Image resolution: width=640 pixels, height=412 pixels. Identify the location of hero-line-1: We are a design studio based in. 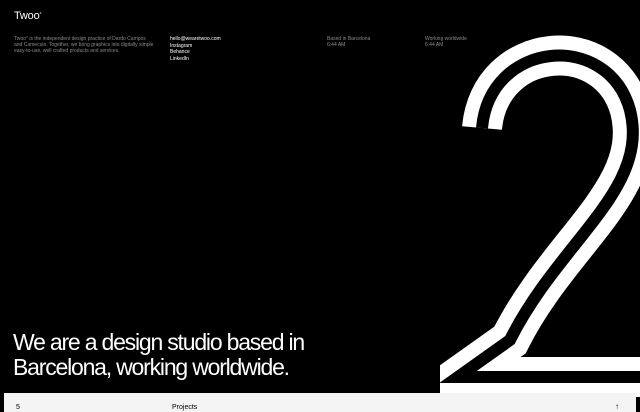
(159, 342).